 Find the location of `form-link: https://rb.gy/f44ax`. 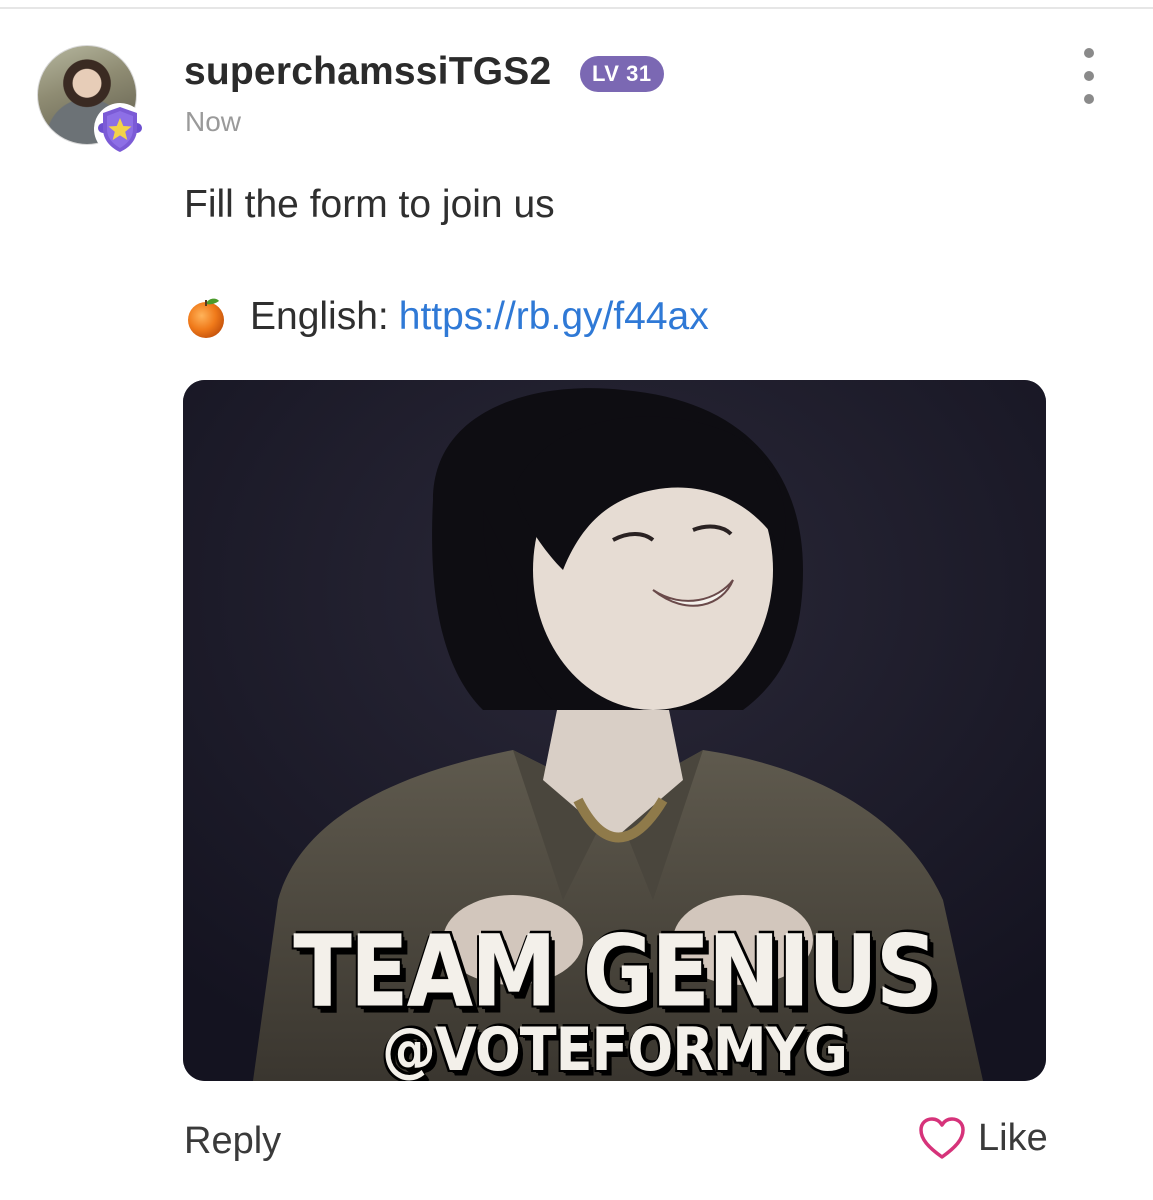

form-link: https://rb.gy/f44ax is located at coordinates (554, 317).